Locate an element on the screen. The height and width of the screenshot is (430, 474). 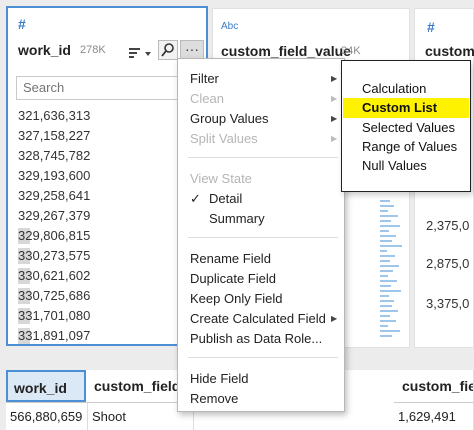
submenu-item-calculation: Calculation is located at coordinates (394, 88).